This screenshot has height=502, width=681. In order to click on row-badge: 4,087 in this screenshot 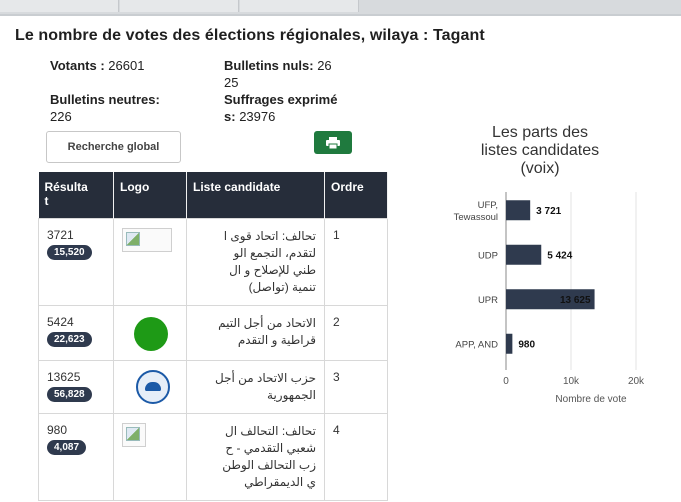, I will do `click(67, 447)`.